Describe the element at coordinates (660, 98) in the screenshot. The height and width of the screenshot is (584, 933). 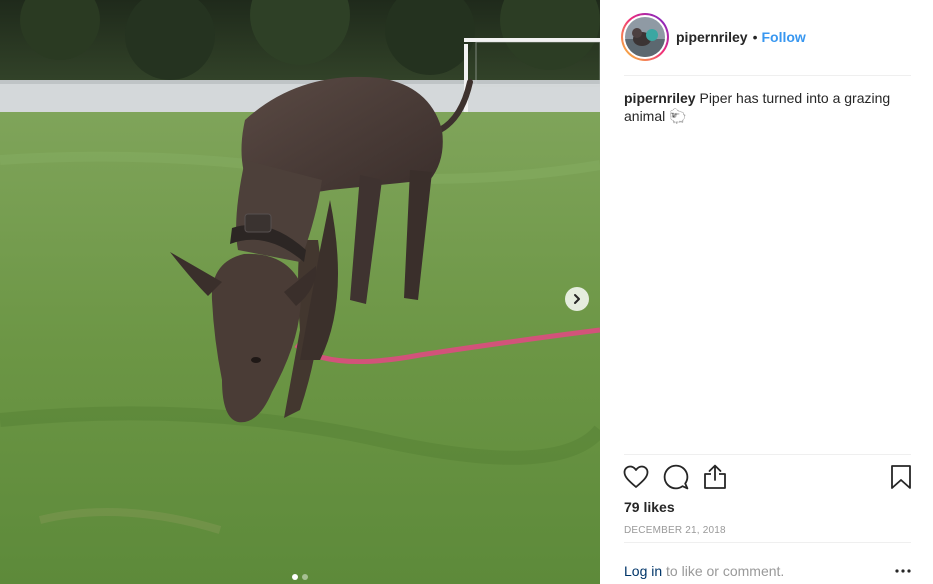
I see `caption-username-link: pipernriley` at that location.